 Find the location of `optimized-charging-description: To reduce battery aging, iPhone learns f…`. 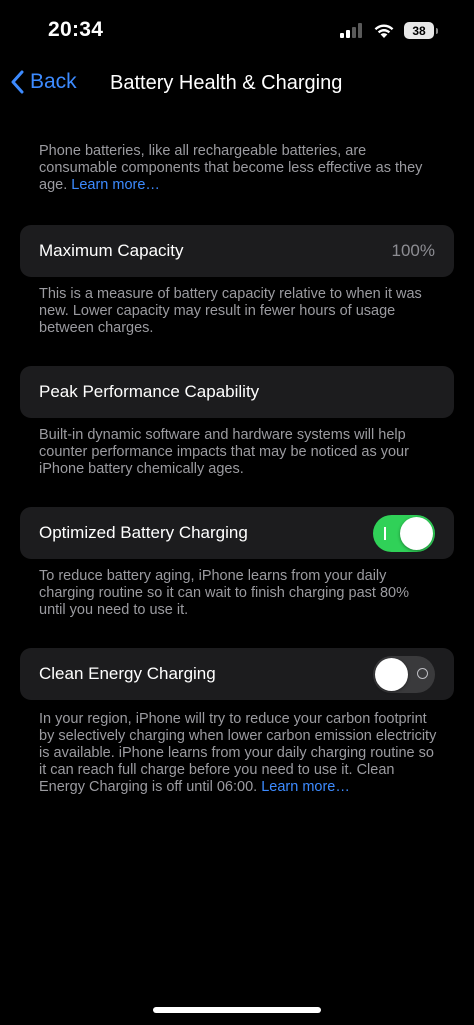

optimized-charging-description: To reduce battery aging, iPhone learns f… is located at coordinates (224, 593).